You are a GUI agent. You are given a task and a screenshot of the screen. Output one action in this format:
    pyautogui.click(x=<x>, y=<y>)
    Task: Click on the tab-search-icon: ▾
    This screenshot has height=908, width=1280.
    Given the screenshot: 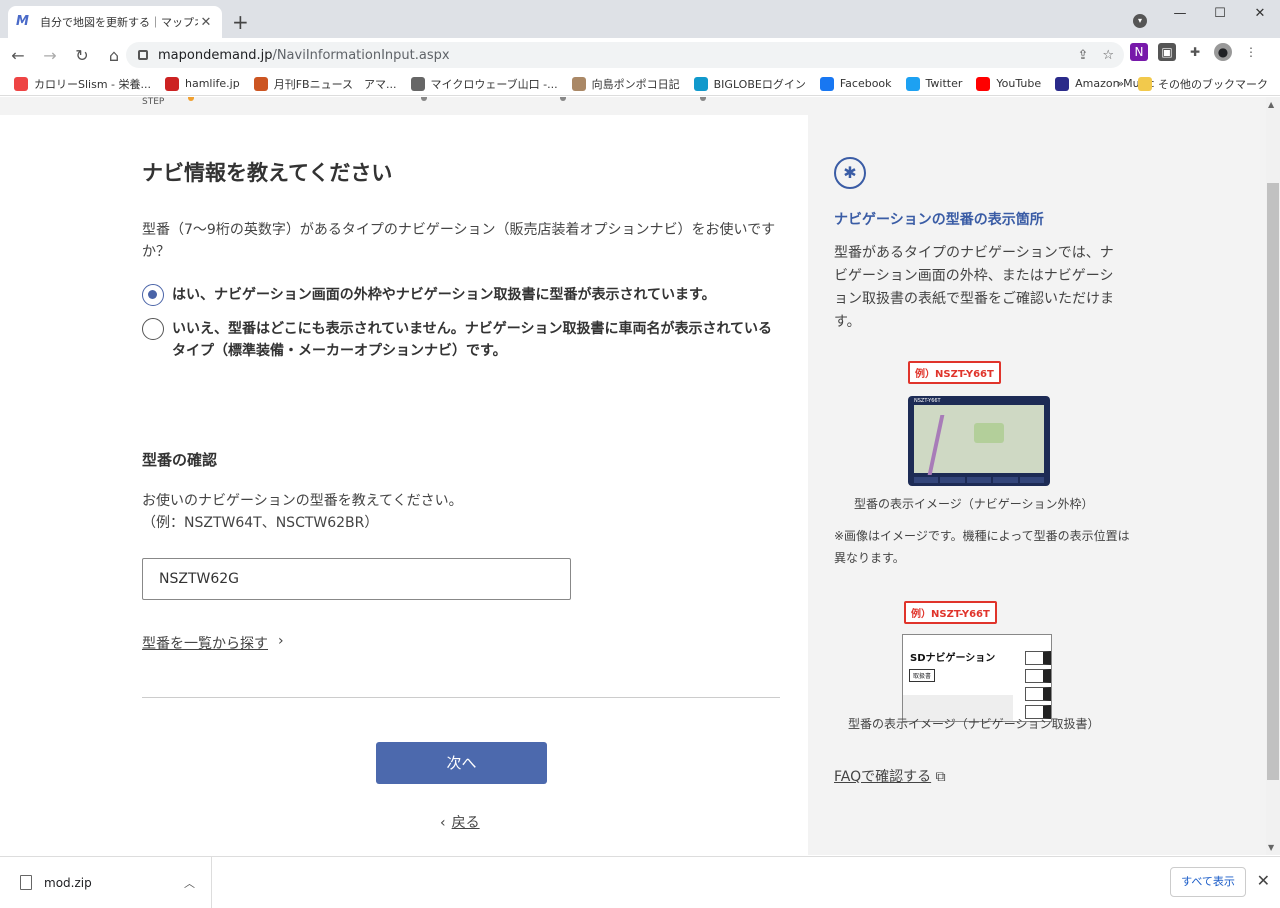 What is the action you would take?
    pyautogui.click(x=1140, y=21)
    